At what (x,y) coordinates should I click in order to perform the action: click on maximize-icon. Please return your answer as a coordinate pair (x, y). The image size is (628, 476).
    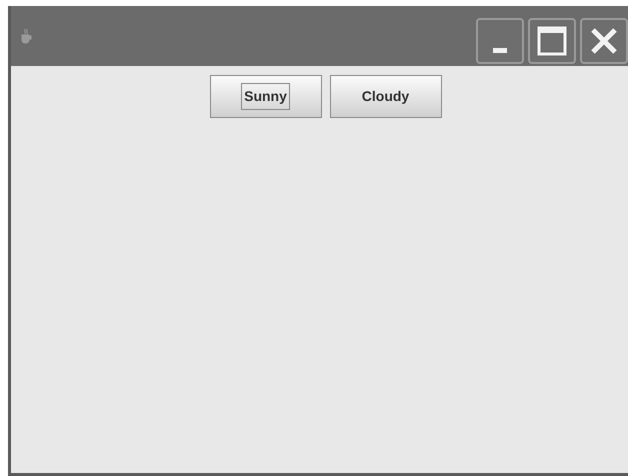
    Looking at the image, I should click on (552, 41).